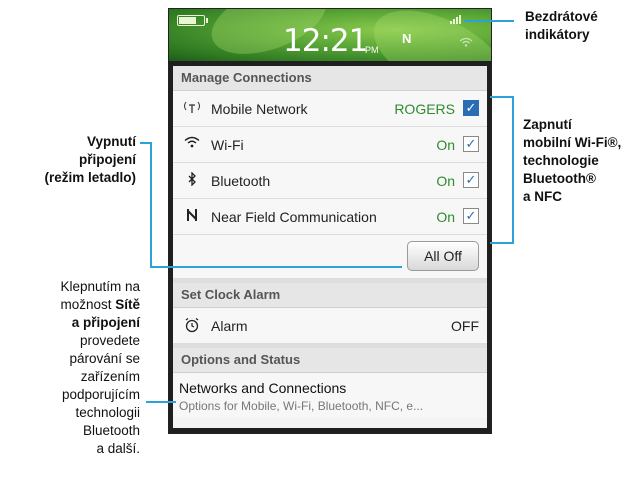  Describe the element at coordinates (192, 216) in the screenshot. I see `nfc-icon` at that location.